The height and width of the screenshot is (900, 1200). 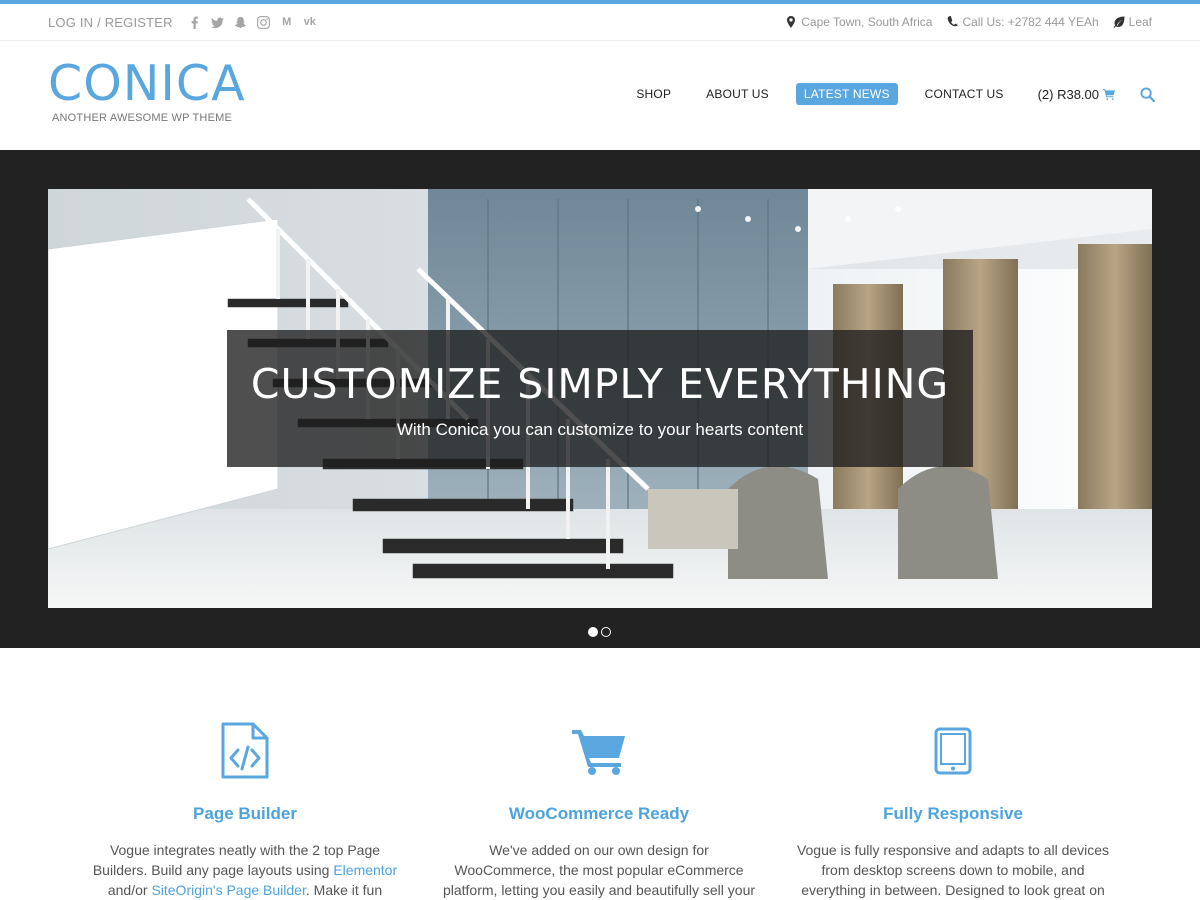 What do you see at coordinates (195, 22) in the screenshot?
I see `facebook-icon` at bounding box center [195, 22].